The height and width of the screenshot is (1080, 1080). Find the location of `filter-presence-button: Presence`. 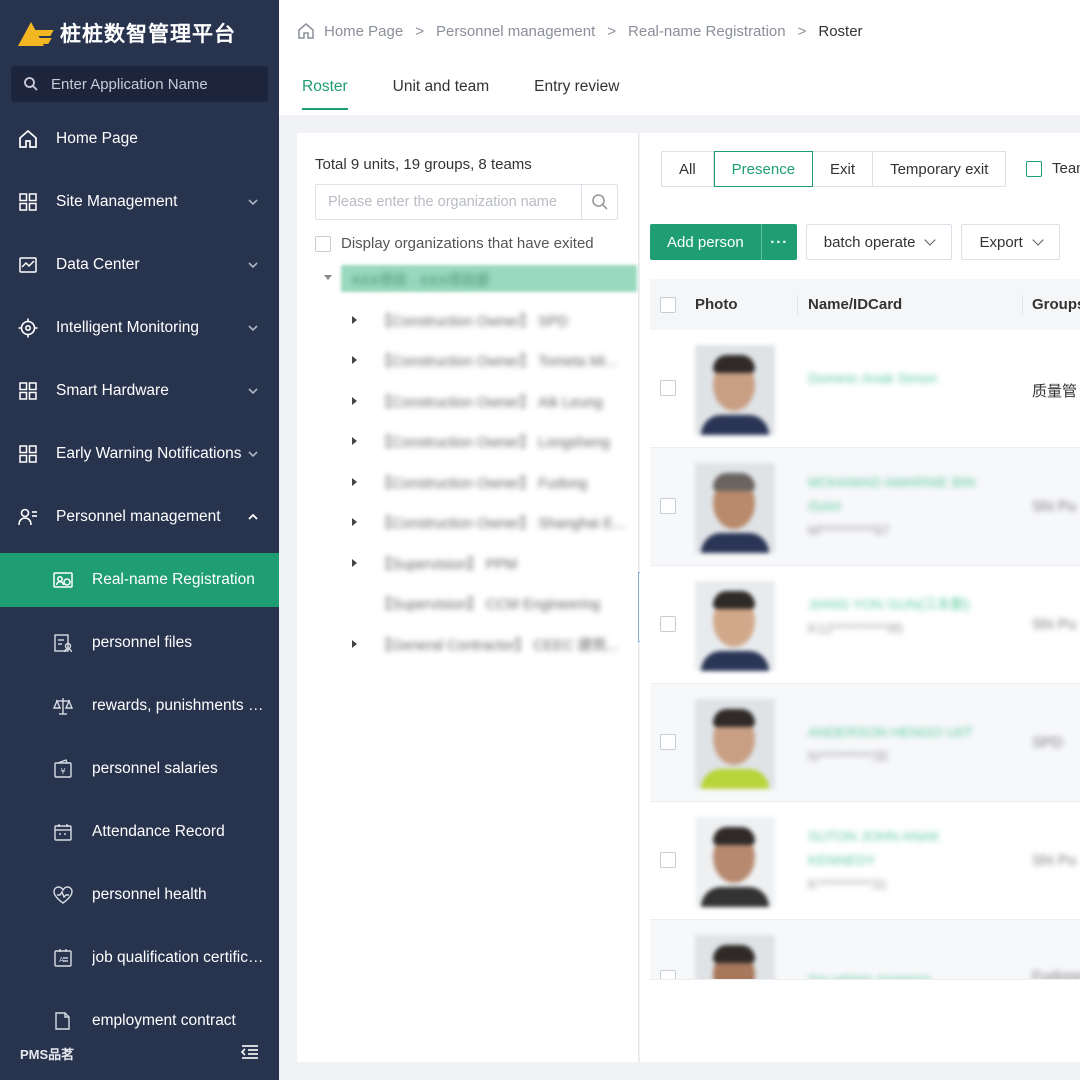

filter-presence-button: Presence is located at coordinates (763, 169).